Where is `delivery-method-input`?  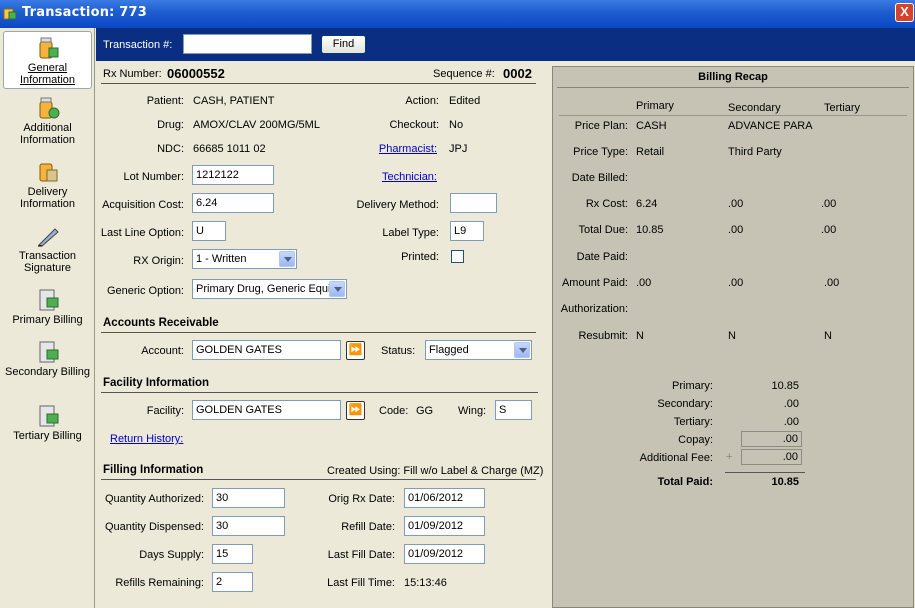 delivery-method-input is located at coordinates (473, 203).